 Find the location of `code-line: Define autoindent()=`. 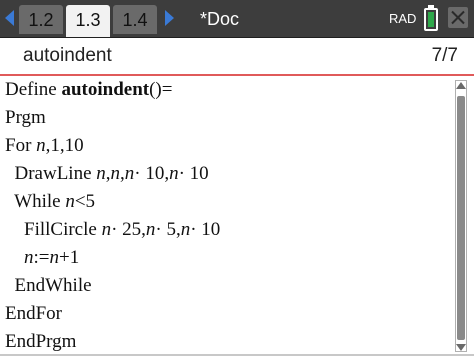

code-line: Define autoindent()= is located at coordinates (88, 90).